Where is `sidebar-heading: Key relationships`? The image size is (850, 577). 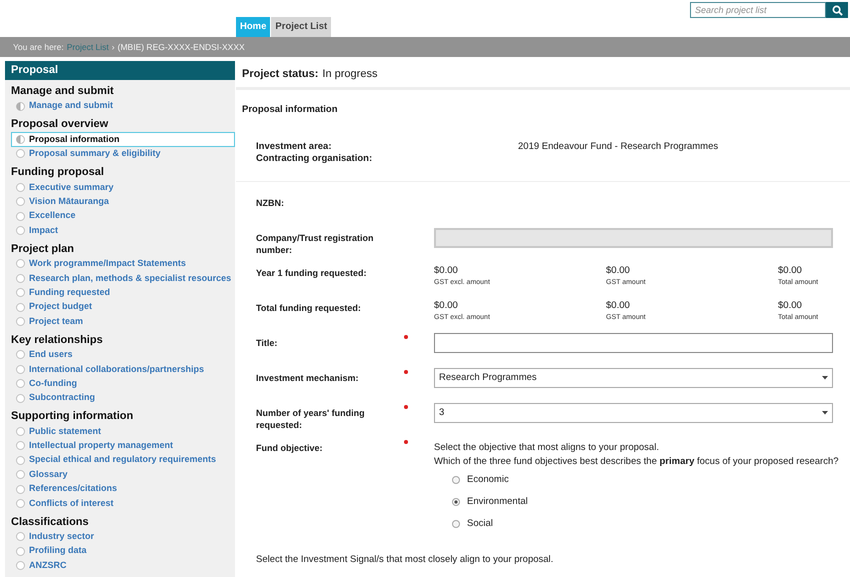
sidebar-heading: Key relationships is located at coordinates (57, 340).